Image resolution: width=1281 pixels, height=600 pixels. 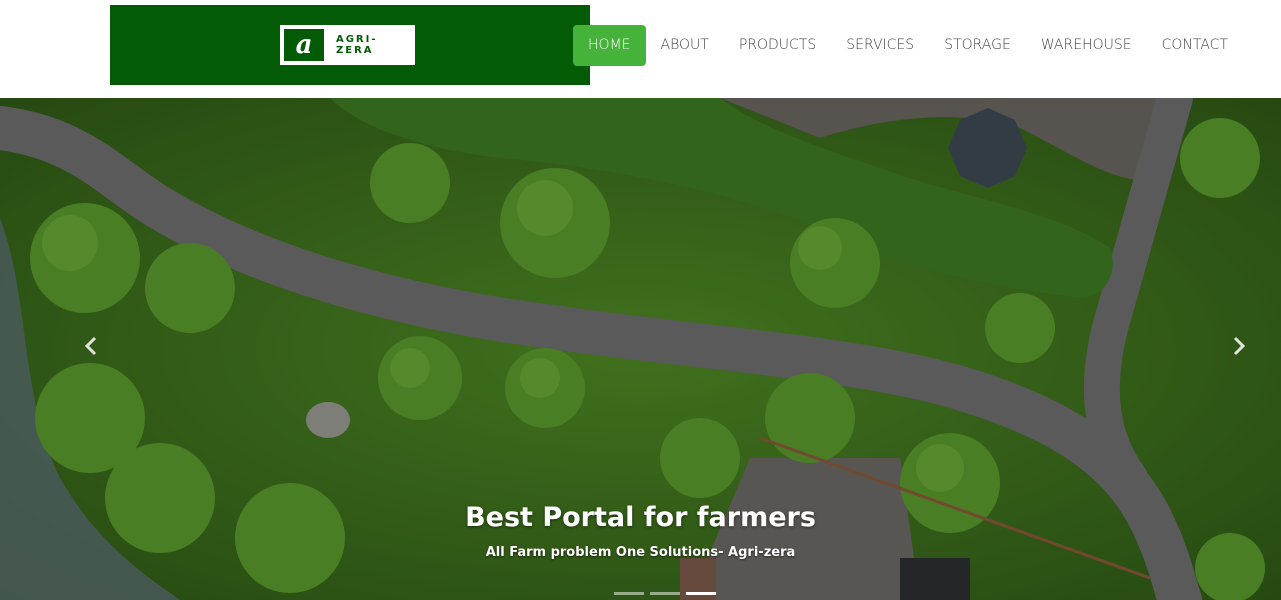 I want to click on logo-letter: a, so click(x=304, y=45).